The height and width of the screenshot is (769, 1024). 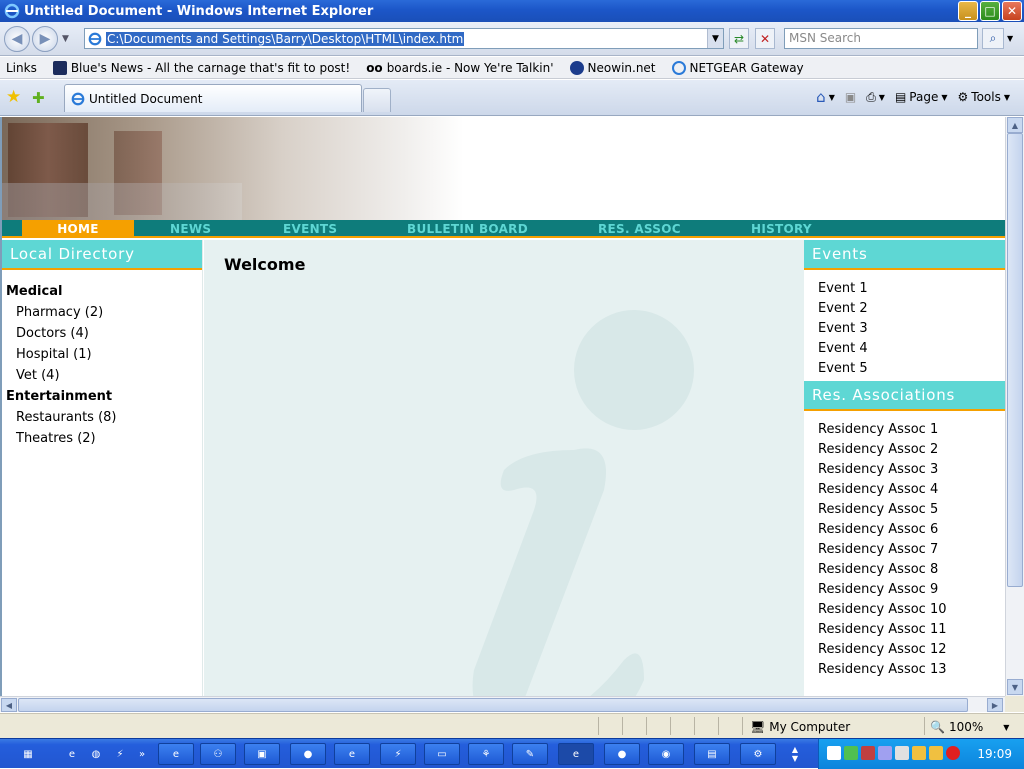 I want to click on taskbar-button: ▭, so click(x=442, y=754).